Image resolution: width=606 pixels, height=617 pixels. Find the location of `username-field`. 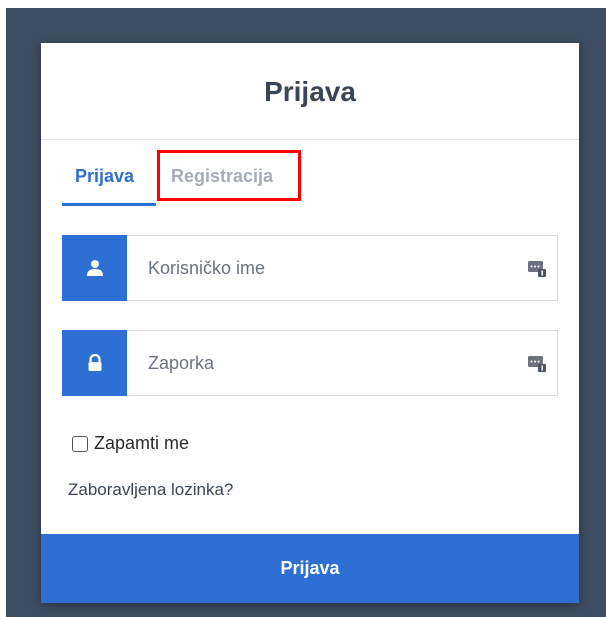

username-field is located at coordinates (310, 268).